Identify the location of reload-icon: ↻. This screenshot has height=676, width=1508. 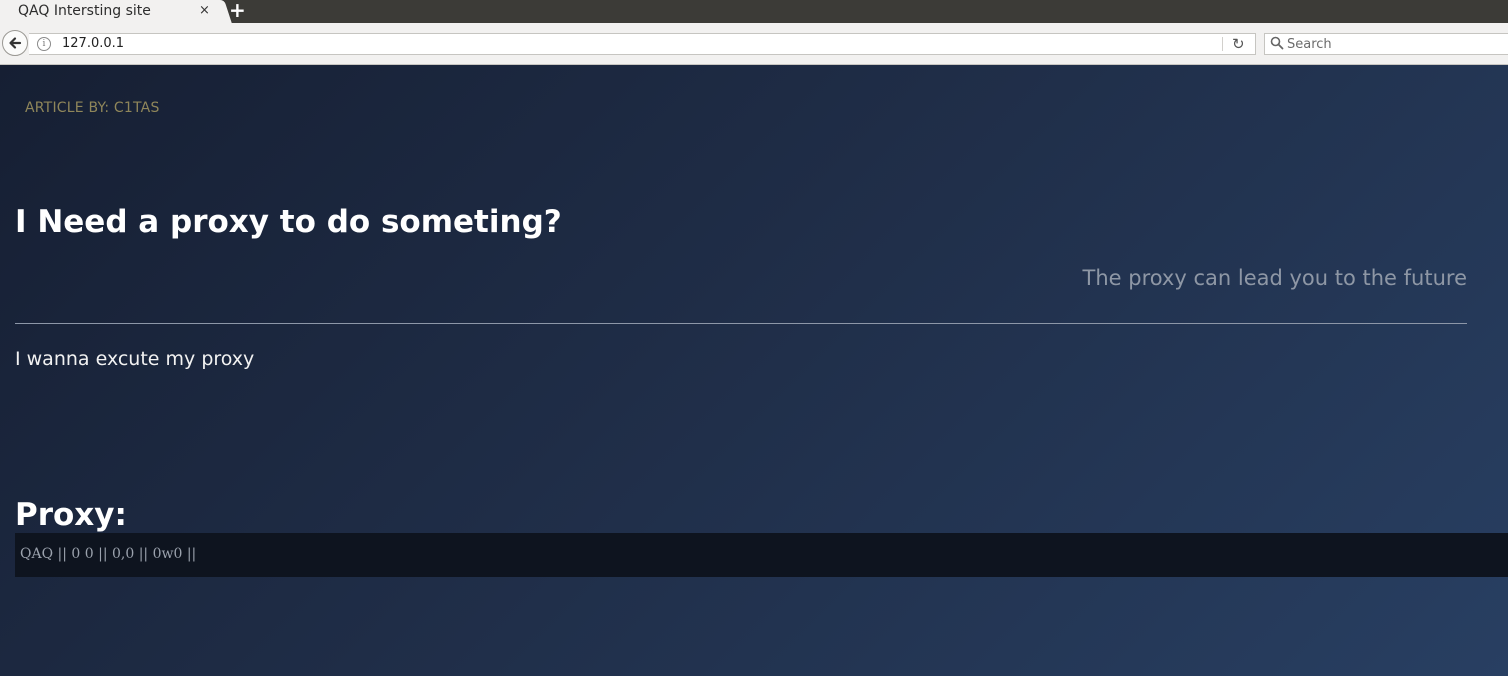
(1238, 44).